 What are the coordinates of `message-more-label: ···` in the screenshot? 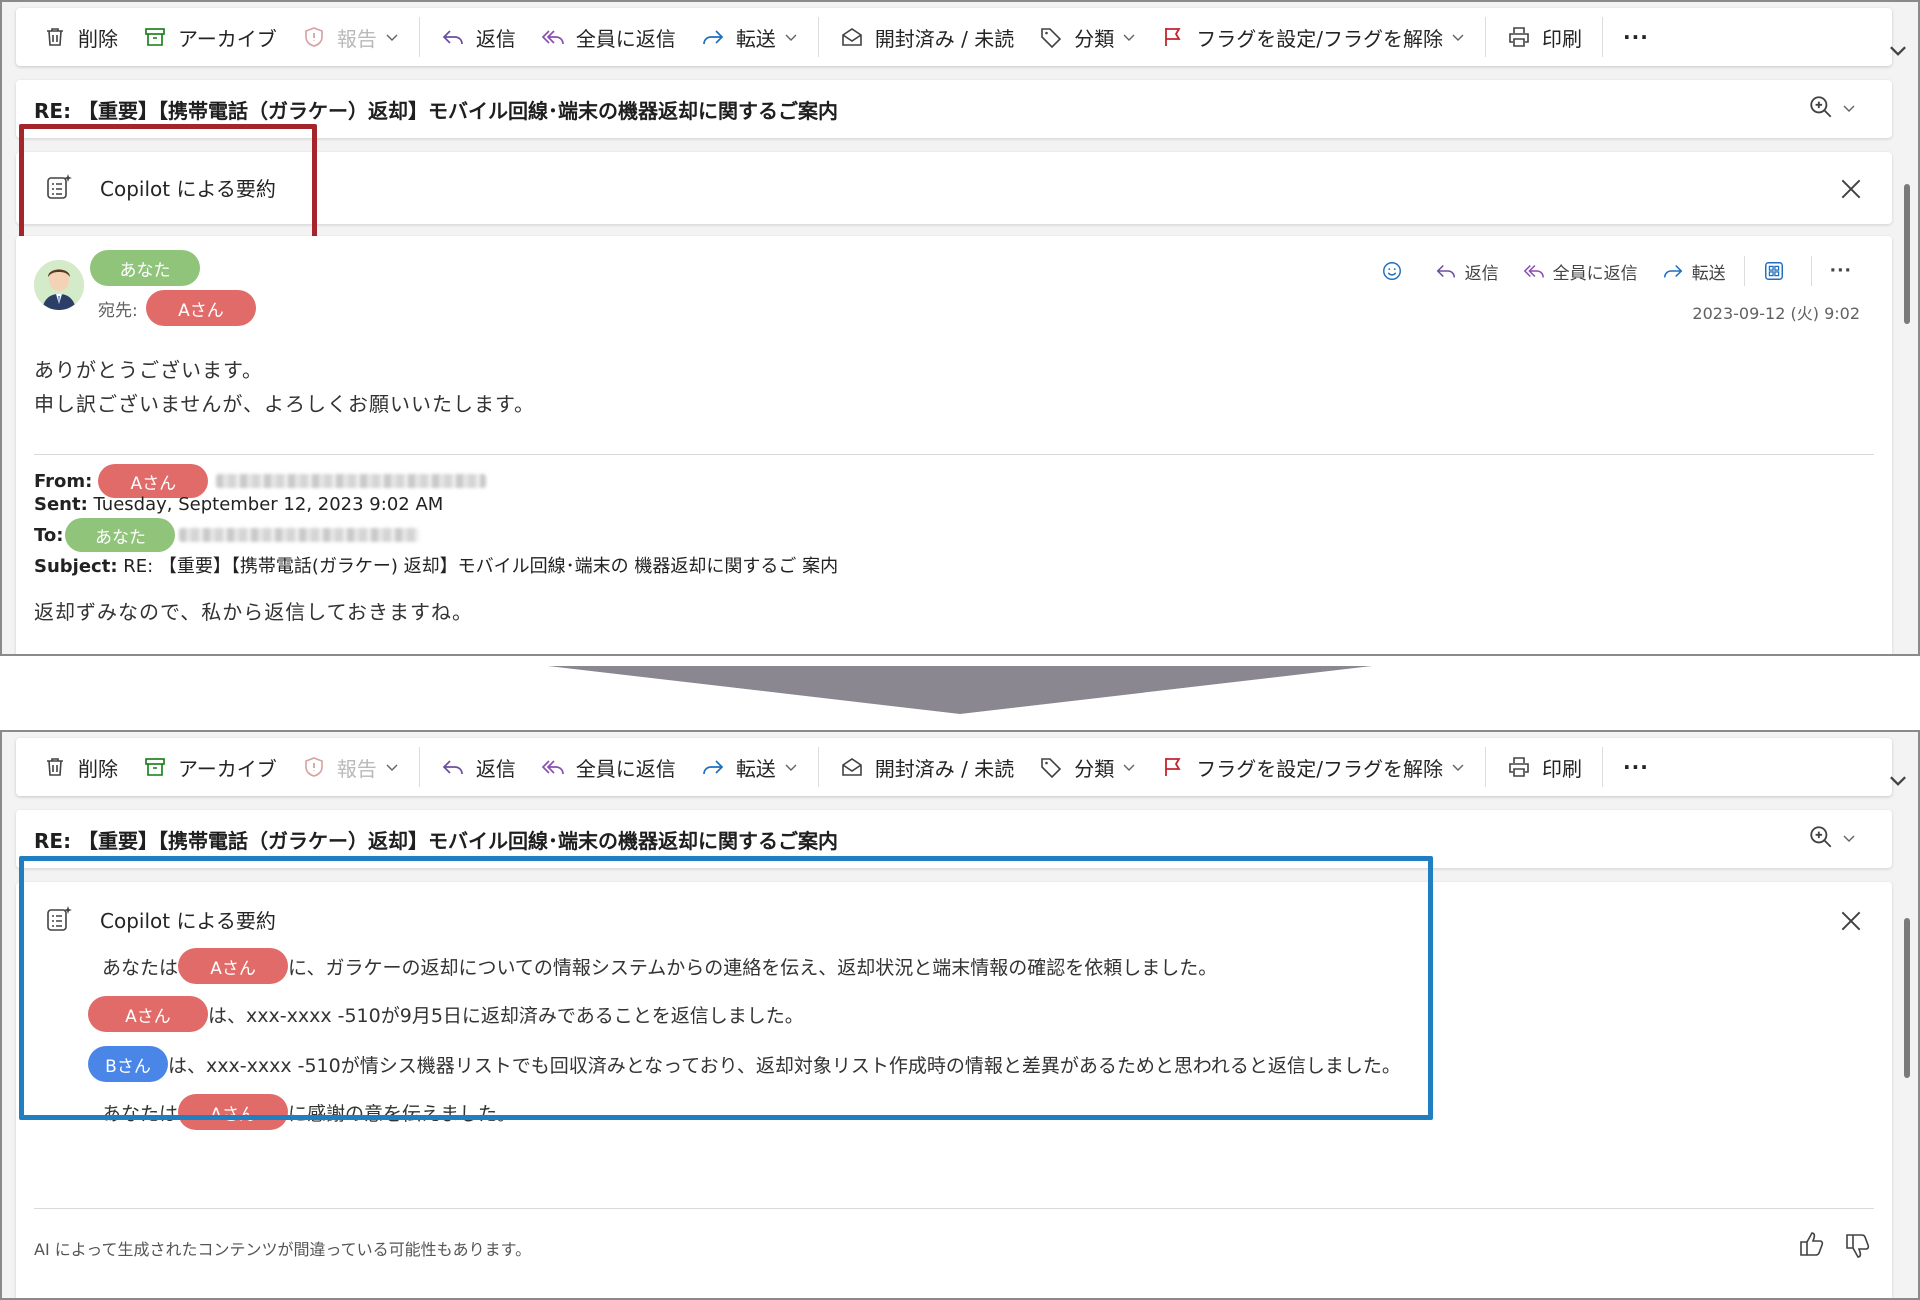 It's located at (1840, 271).